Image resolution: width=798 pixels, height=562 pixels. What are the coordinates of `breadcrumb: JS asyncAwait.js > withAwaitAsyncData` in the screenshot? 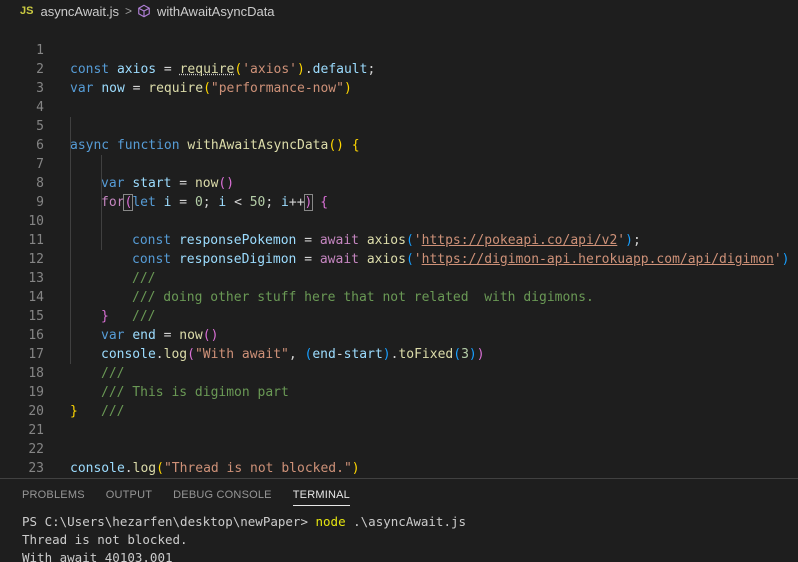 It's located at (399, 11).